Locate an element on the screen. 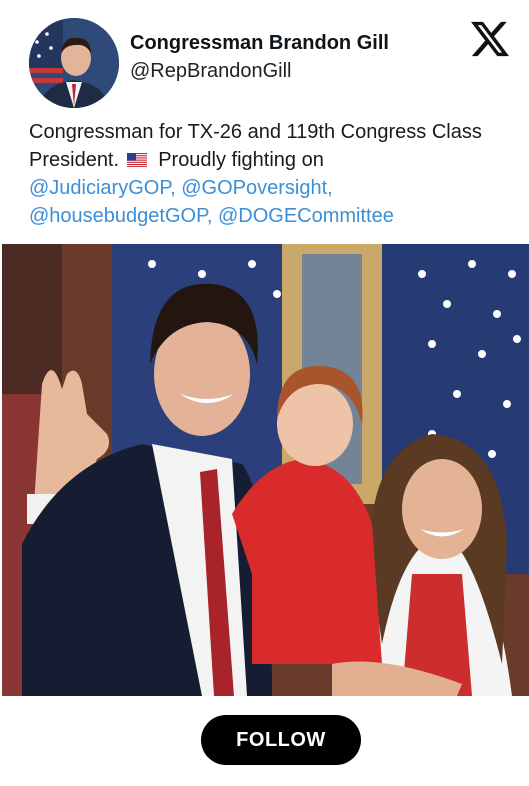 This screenshot has height=786, width=529. avatar-image is located at coordinates (74, 63).